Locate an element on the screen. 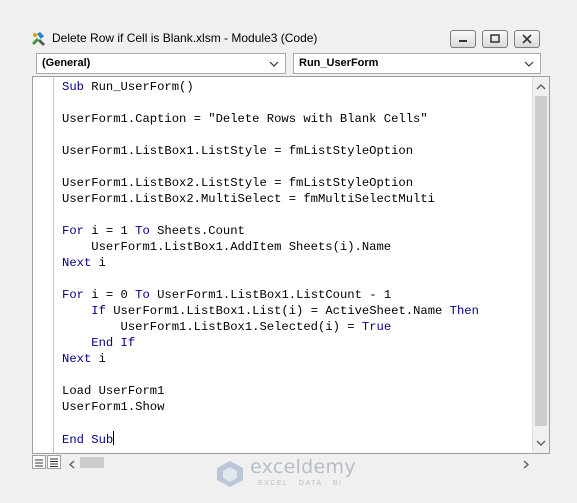  full-module-view-icon is located at coordinates (54, 462).